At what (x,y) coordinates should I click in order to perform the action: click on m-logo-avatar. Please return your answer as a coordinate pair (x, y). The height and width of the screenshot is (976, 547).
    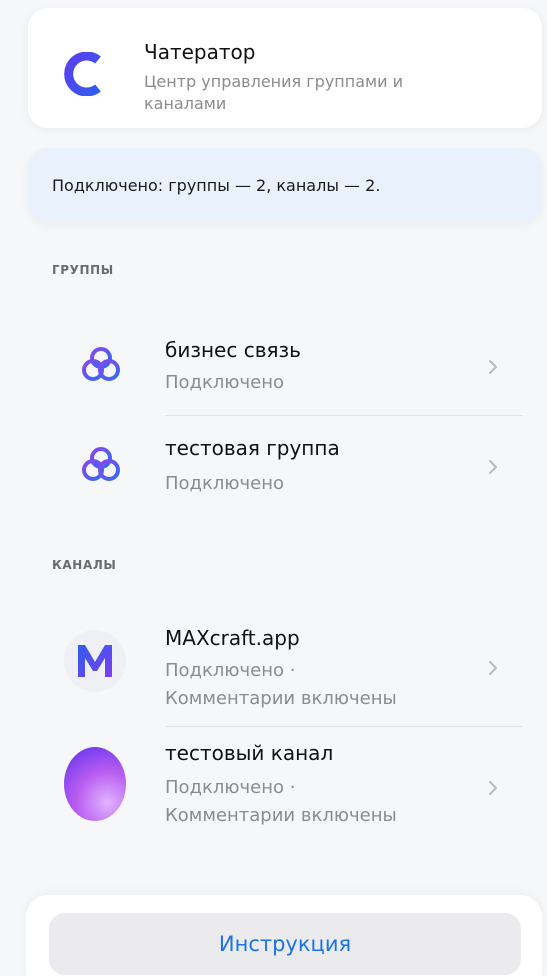
    Looking at the image, I should click on (95, 661).